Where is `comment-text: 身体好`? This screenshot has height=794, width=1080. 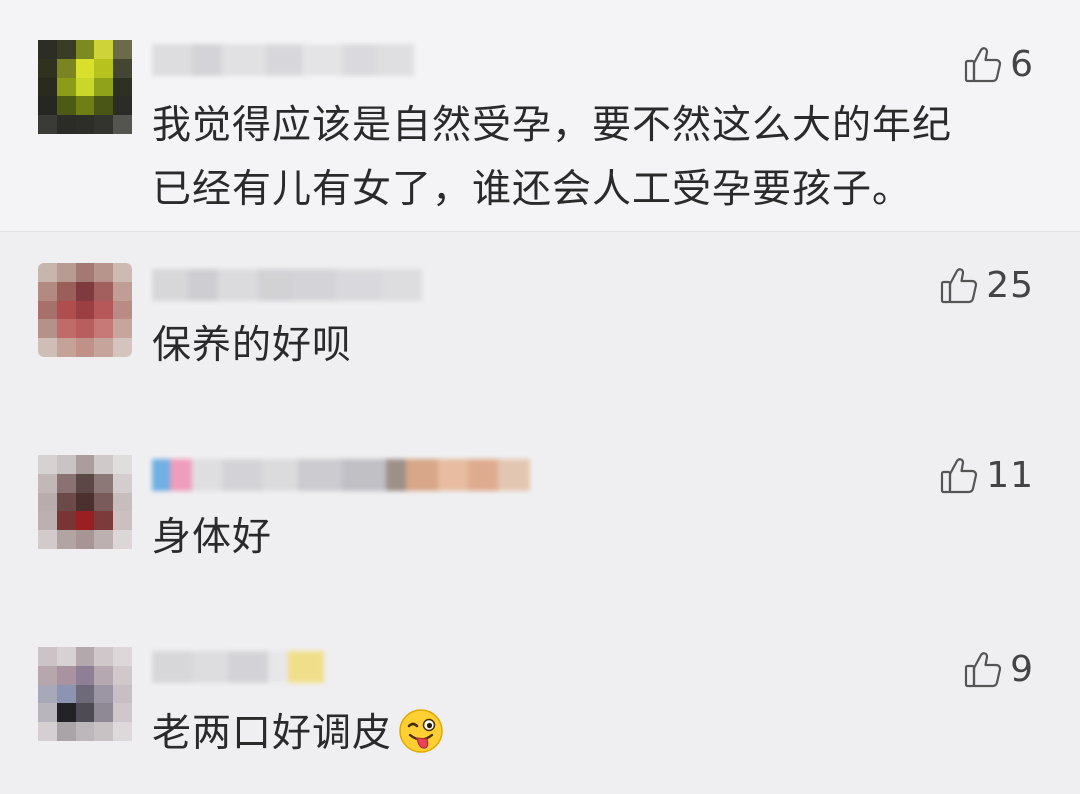
comment-text: 身体好 is located at coordinates (597, 538).